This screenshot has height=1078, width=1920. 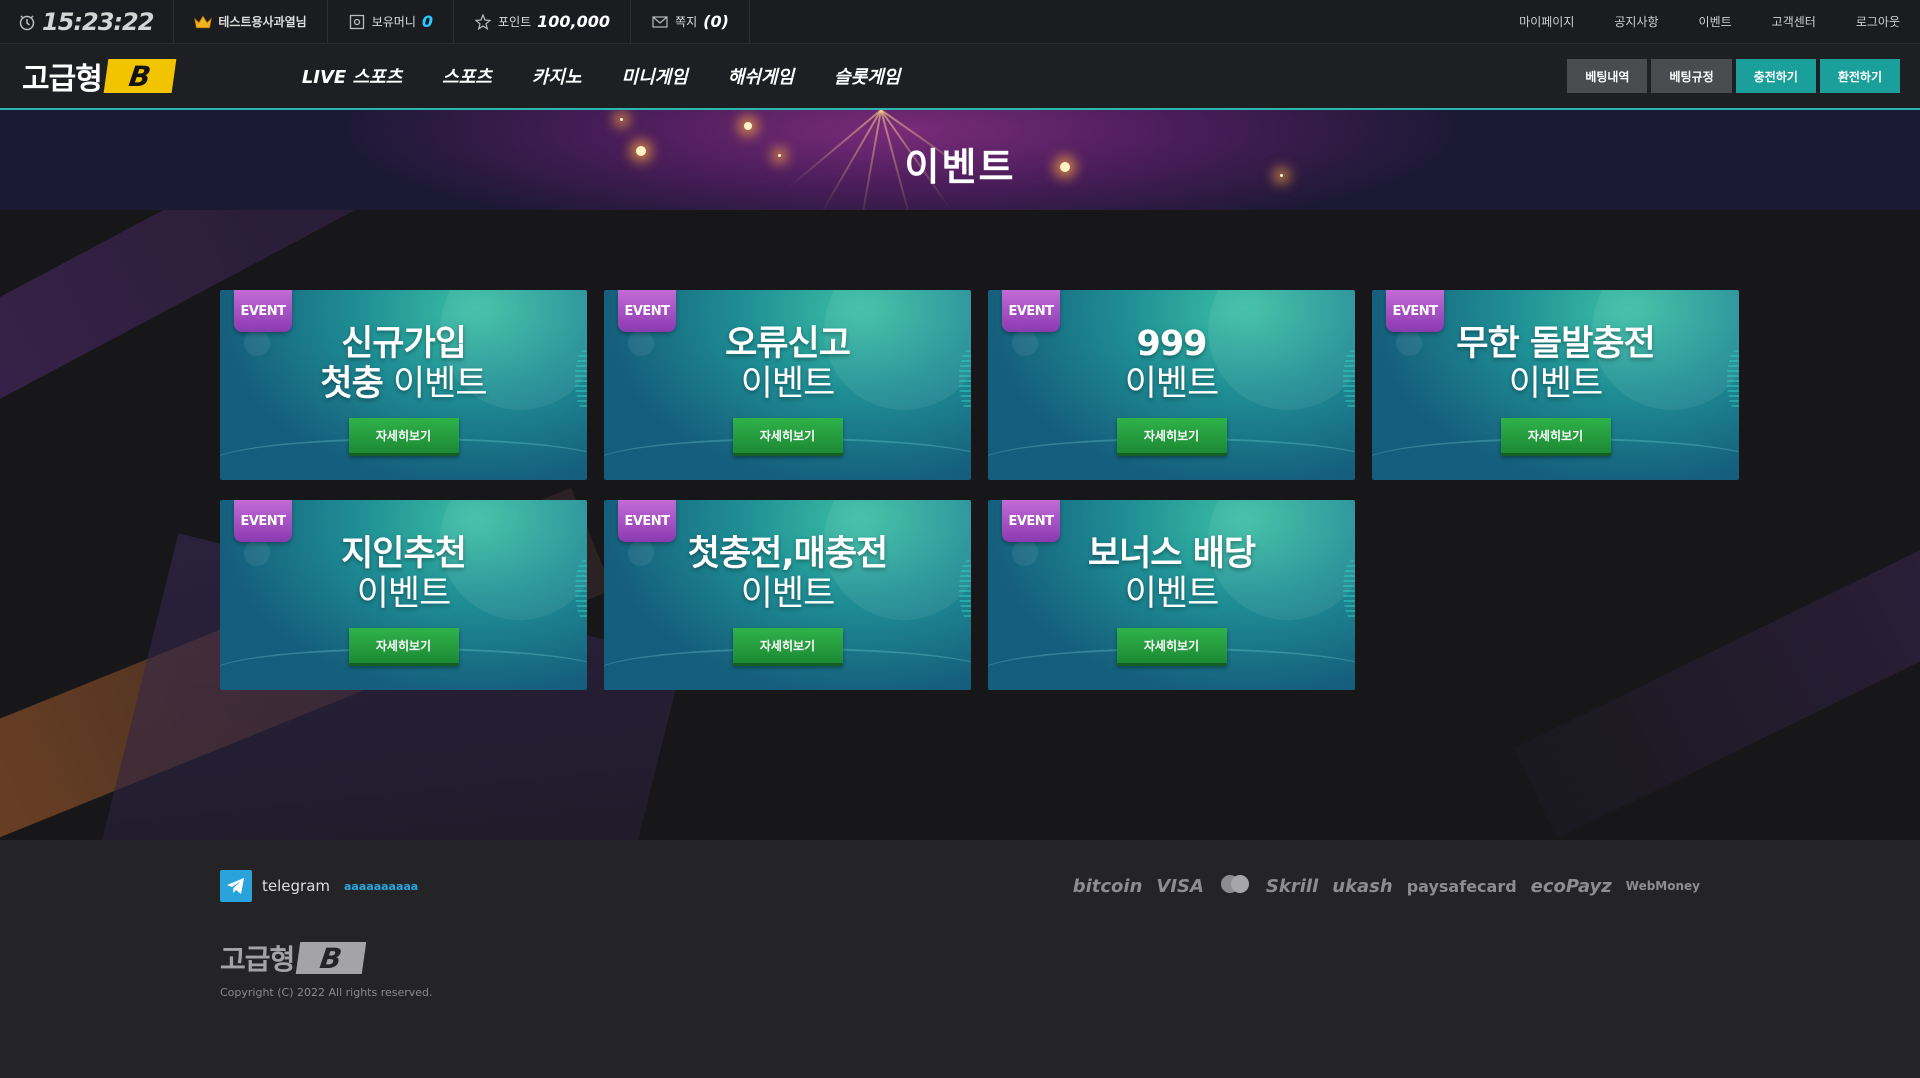 I want to click on menu-sports: 스포츠, so click(x=467, y=76).